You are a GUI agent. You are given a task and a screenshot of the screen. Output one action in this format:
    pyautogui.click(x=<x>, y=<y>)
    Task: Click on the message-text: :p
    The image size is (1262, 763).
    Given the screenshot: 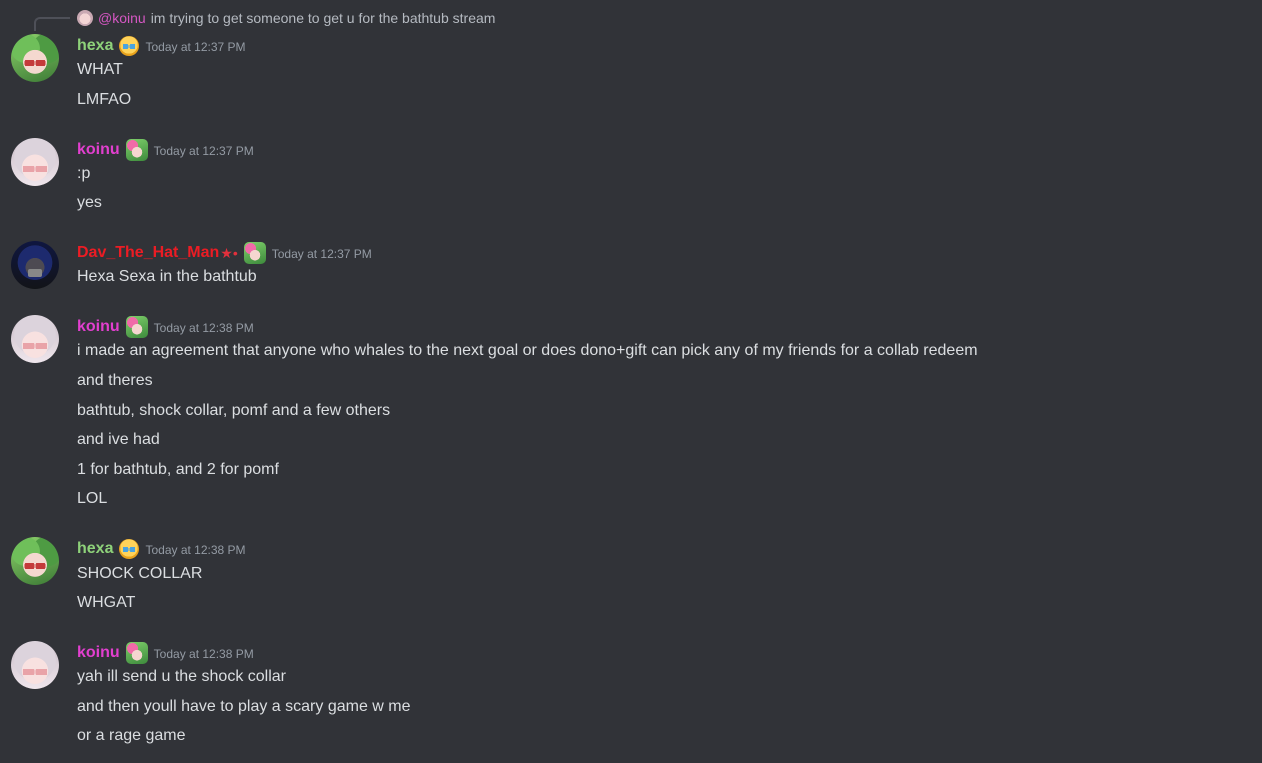 What is the action you would take?
    pyautogui.click(x=84, y=173)
    